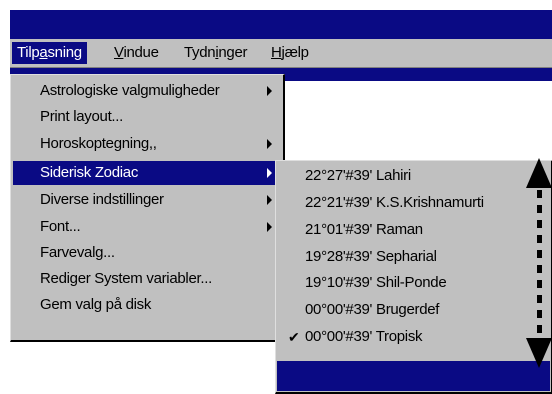 The image size is (552, 394). What do you see at coordinates (413, 337) in the screenshot?
I see `submenu-item-tropisk: ✔ 00°00'#39' Tropisk` at bounding box center [413, 337].